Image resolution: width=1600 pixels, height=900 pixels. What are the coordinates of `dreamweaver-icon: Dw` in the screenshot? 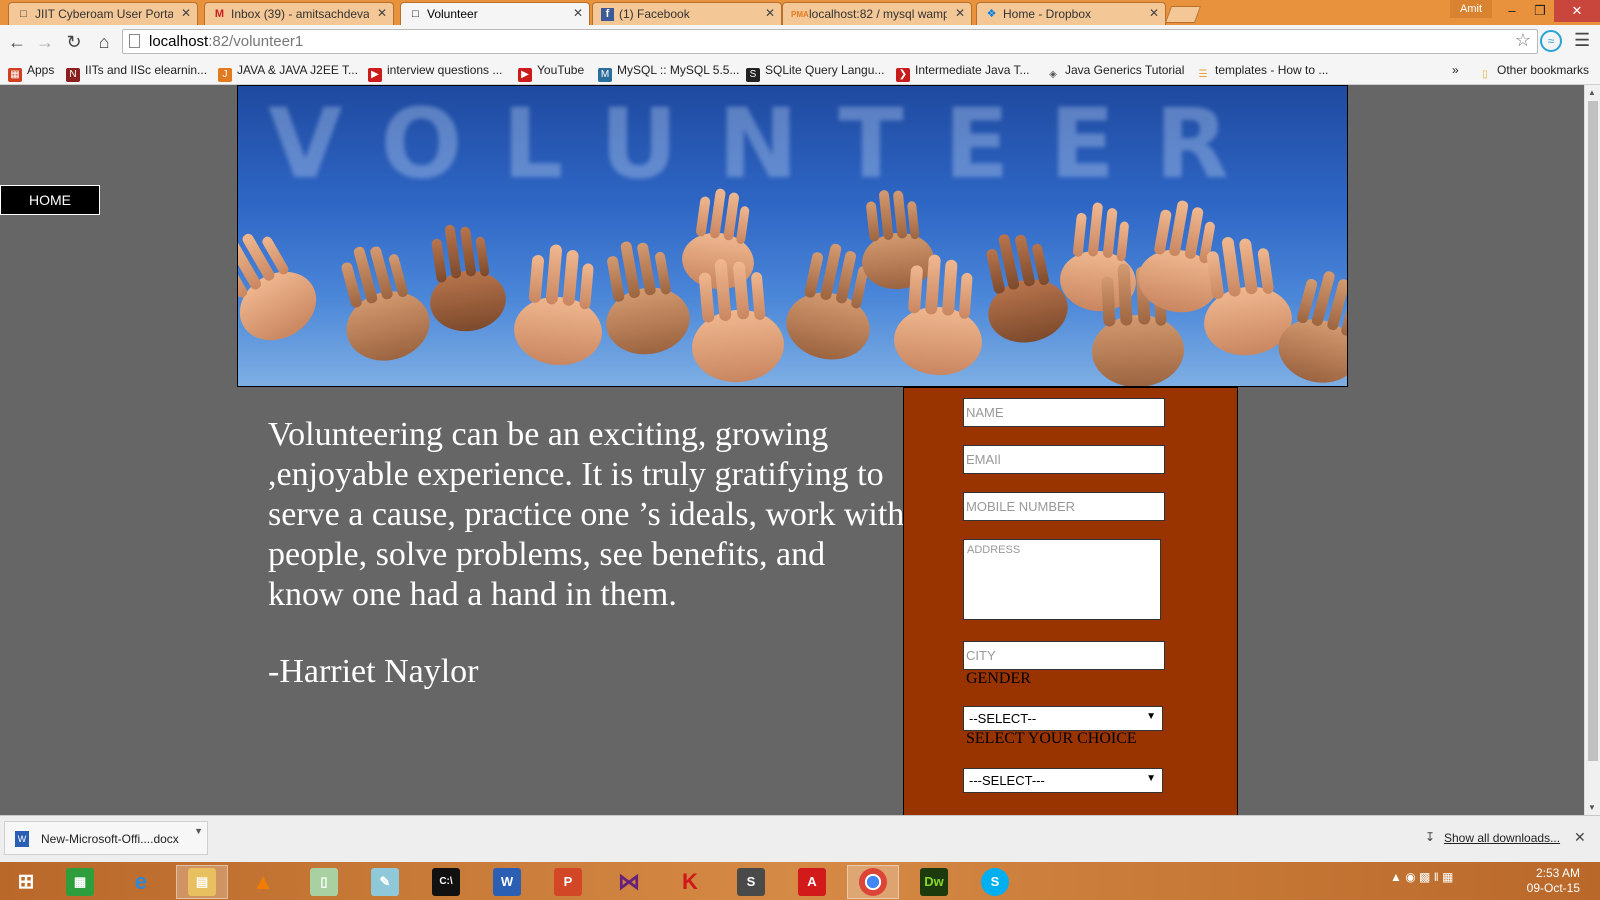 It's located at (934, 882).